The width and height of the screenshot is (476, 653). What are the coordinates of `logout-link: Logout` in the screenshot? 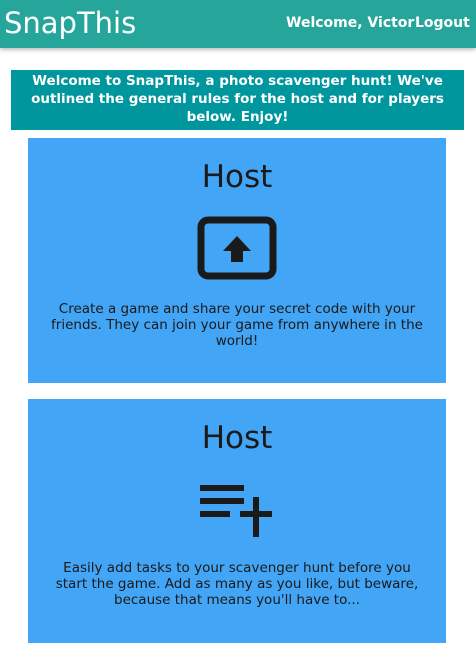 It's located at (442, 23).